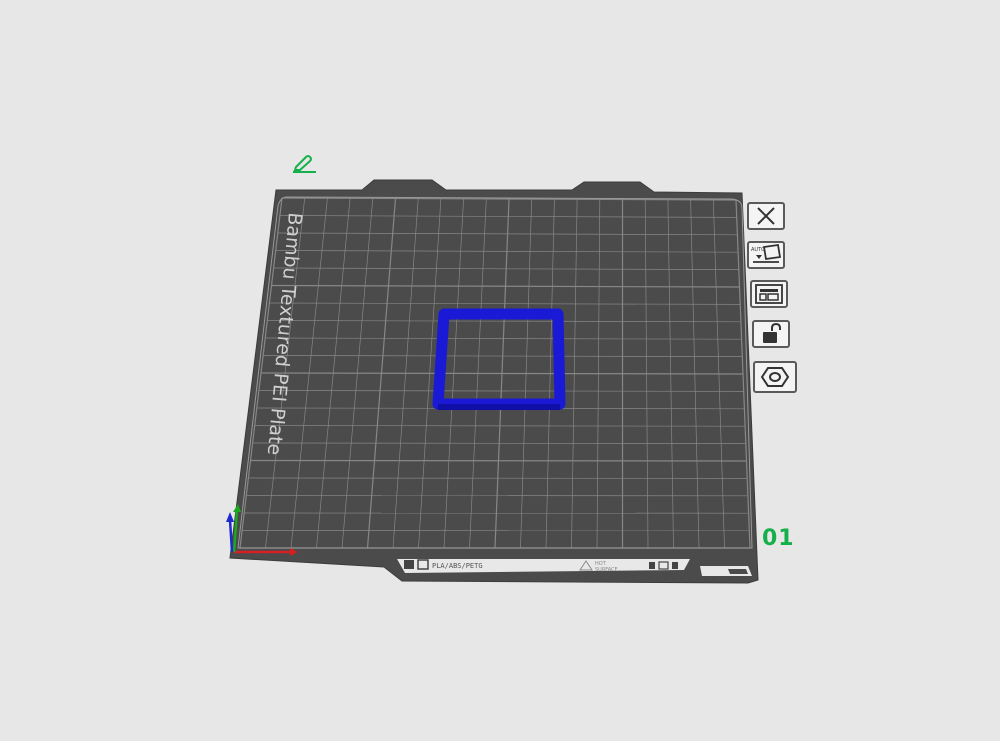  What do you see at coordinates (758, 250) in the screenshot?
I see `svg-text: AUTO` at bounding box center [758, 250].